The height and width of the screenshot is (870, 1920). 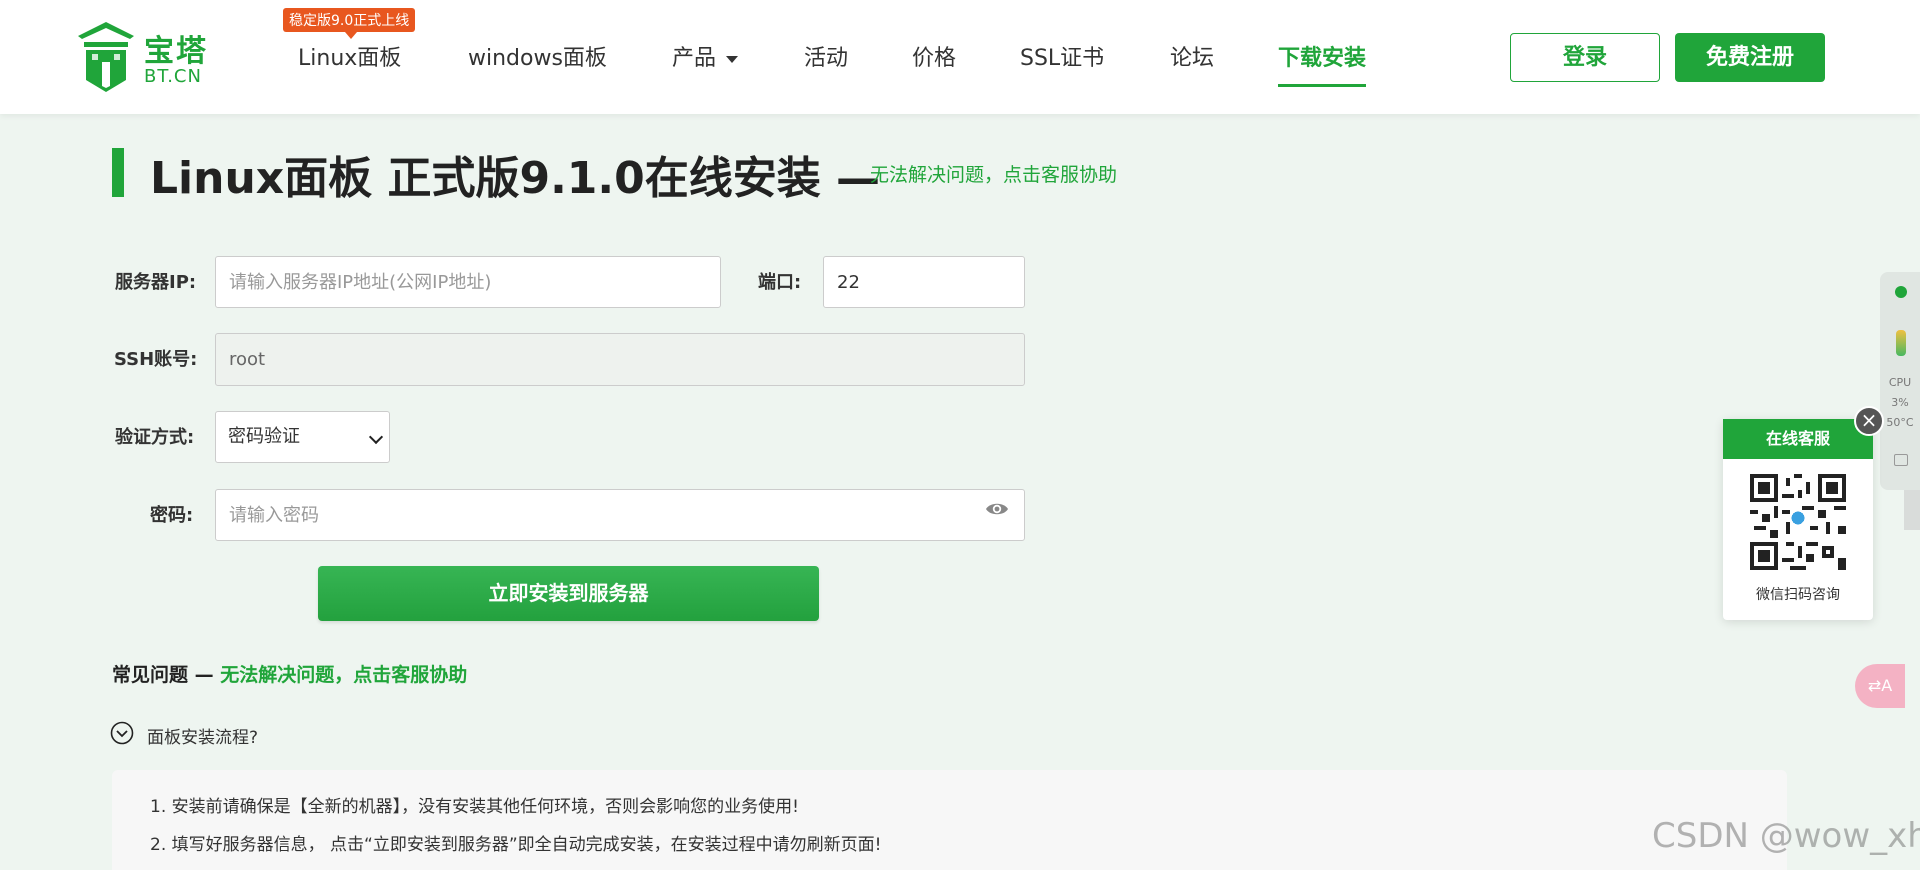 I want to click on close-icon: ×, so click(x=1869, y=421).